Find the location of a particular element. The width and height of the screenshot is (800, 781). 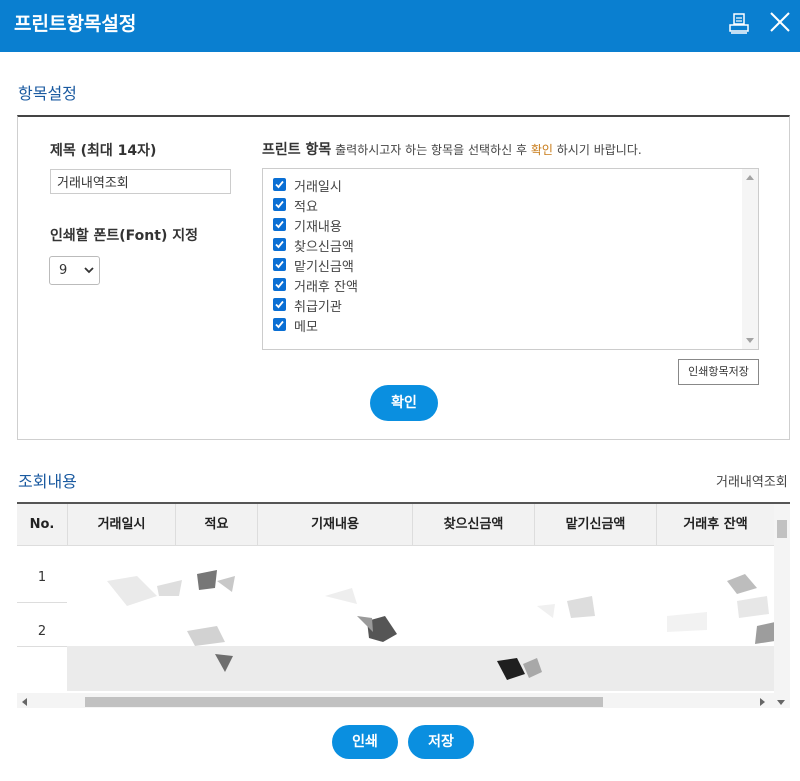

print-item-label: 기재내용 is located at coordinates (318, 227).